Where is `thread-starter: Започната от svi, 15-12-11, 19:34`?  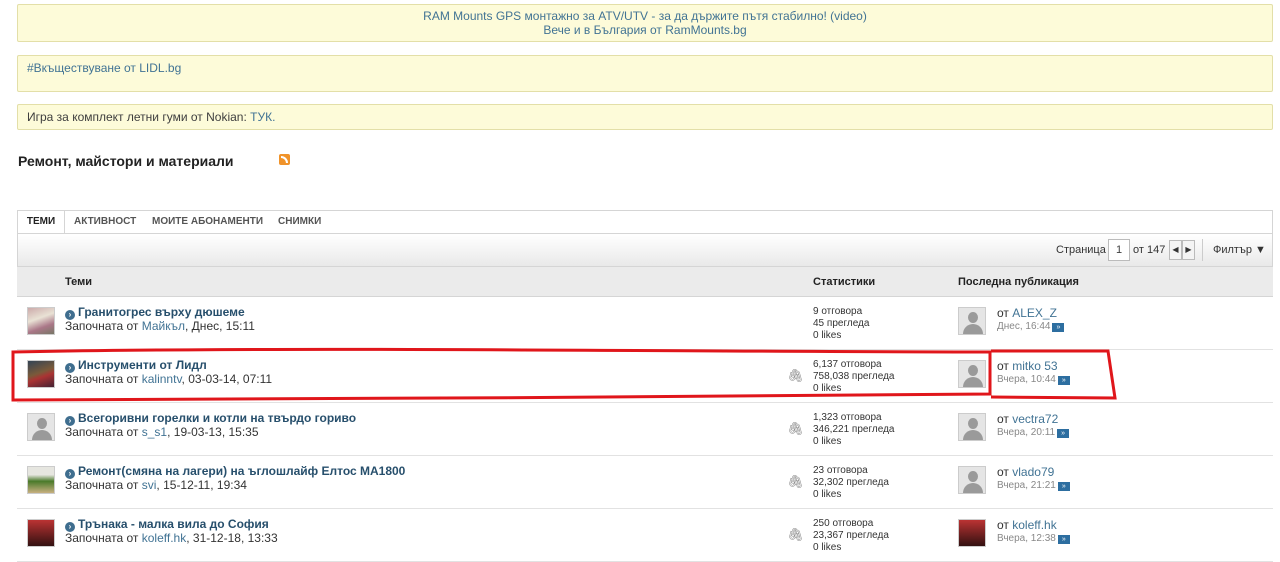 thread-starter: Започната от svi, 15-12-11, 19:34 is located at coordinates (156, 485).